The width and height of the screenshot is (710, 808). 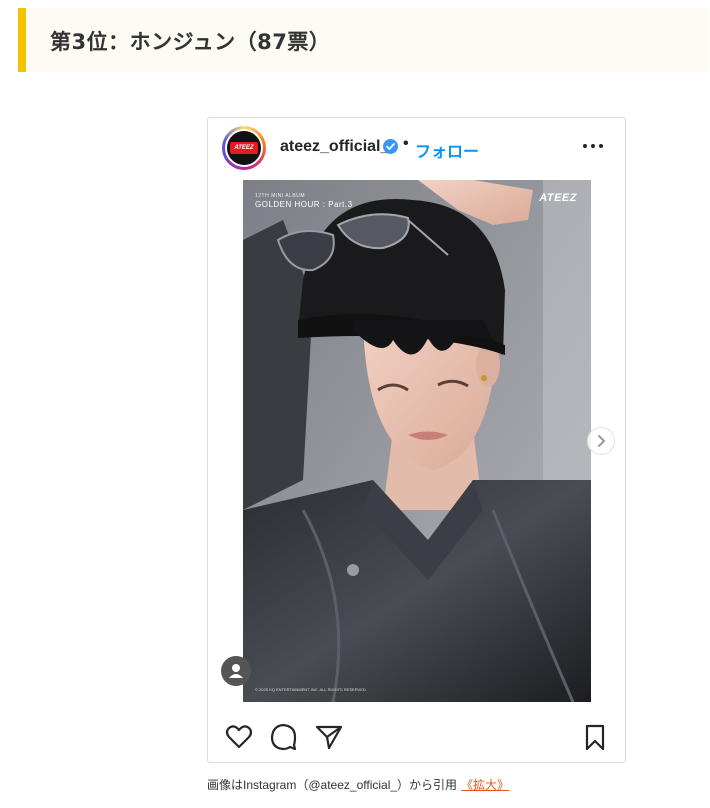 I want to click on follow-button: フォロー, so click(x=447, y=150).